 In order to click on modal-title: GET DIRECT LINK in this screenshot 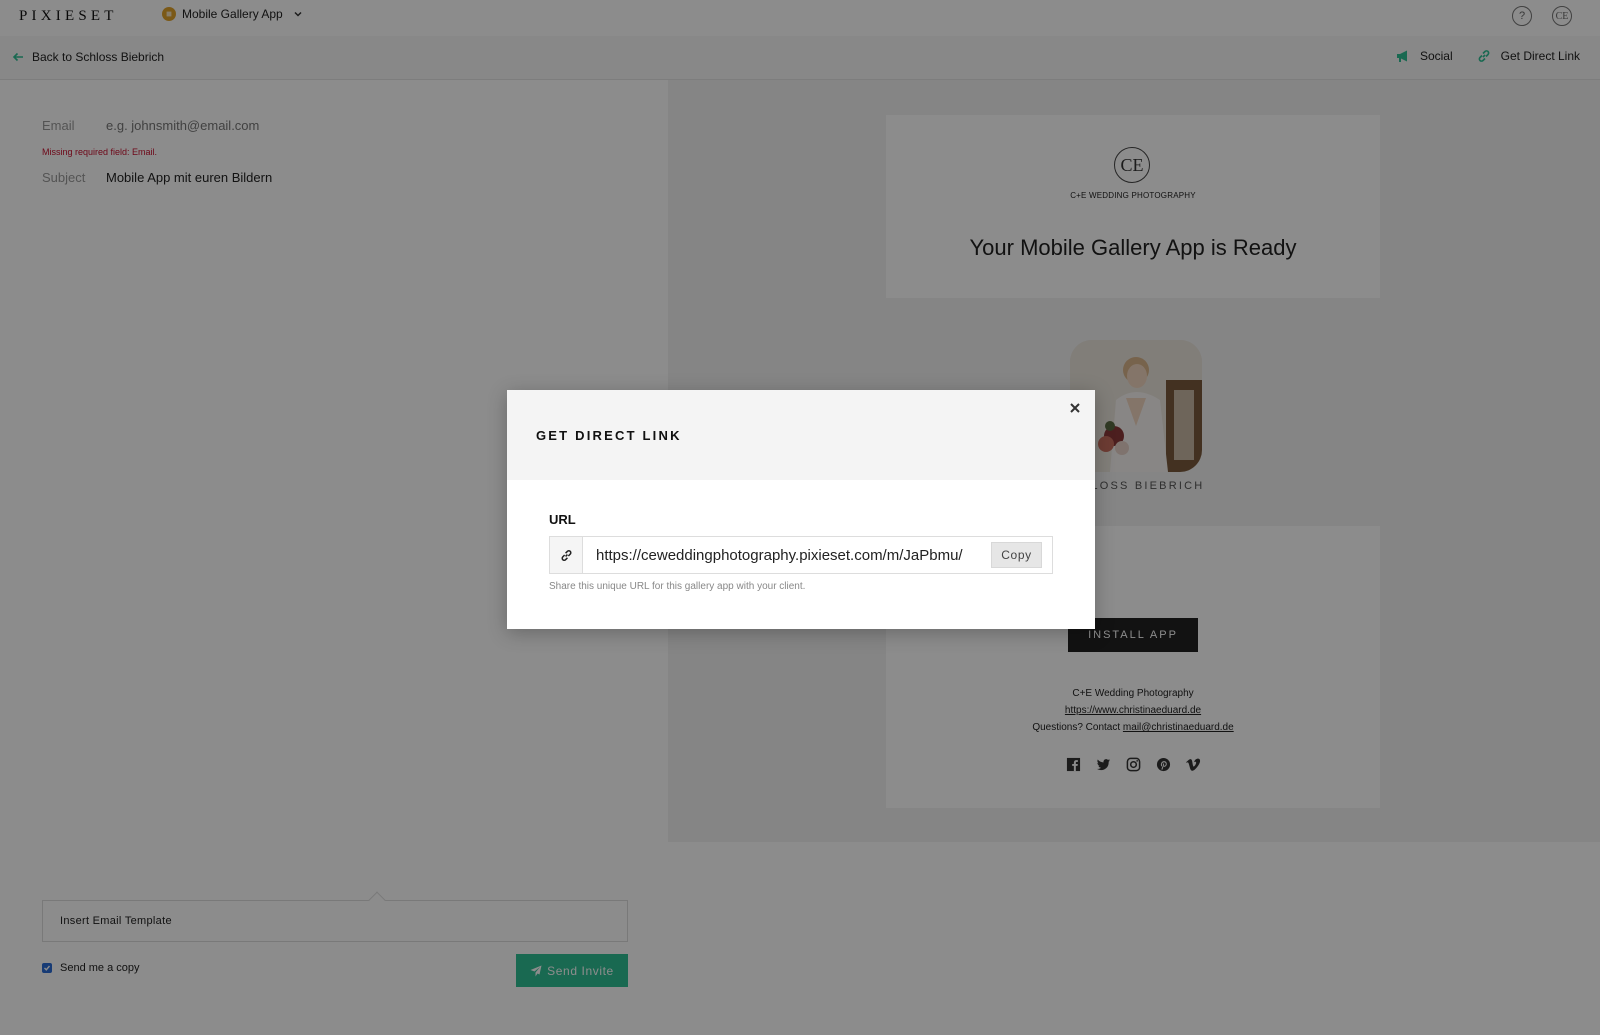, I will do `click(609, 435)`.